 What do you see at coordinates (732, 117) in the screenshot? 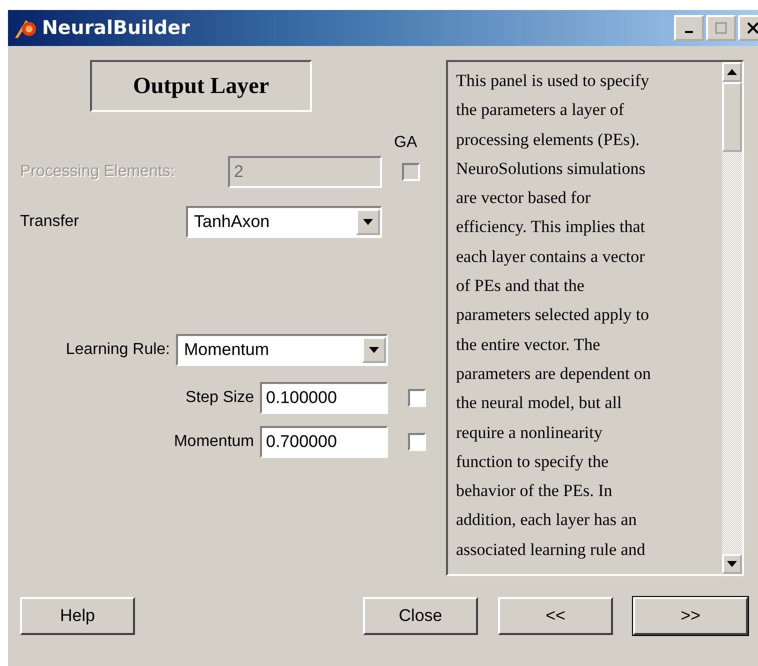
I see `scroll-thumb` at bounding box center [732, 117].